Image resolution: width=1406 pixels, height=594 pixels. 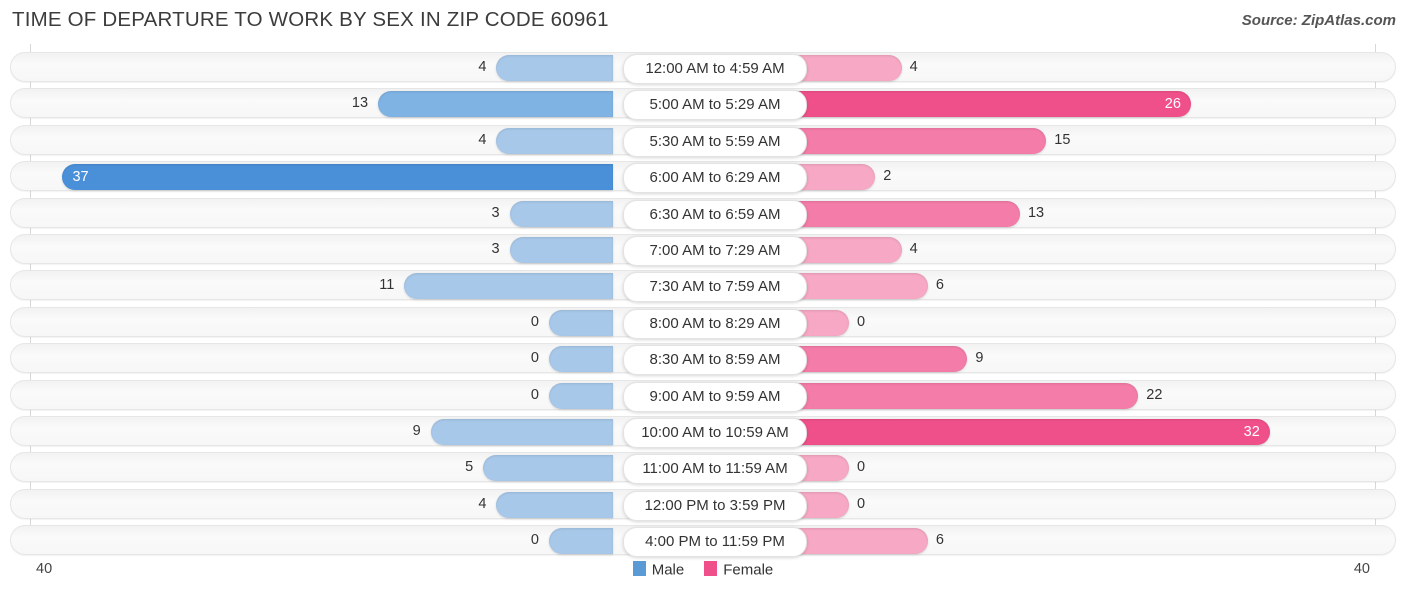 What do you see at coordinates (715, 469) in the screenshot?
I see `category-label: 11:00 AM to 11:59 AM` at bounding box center [715, 469].